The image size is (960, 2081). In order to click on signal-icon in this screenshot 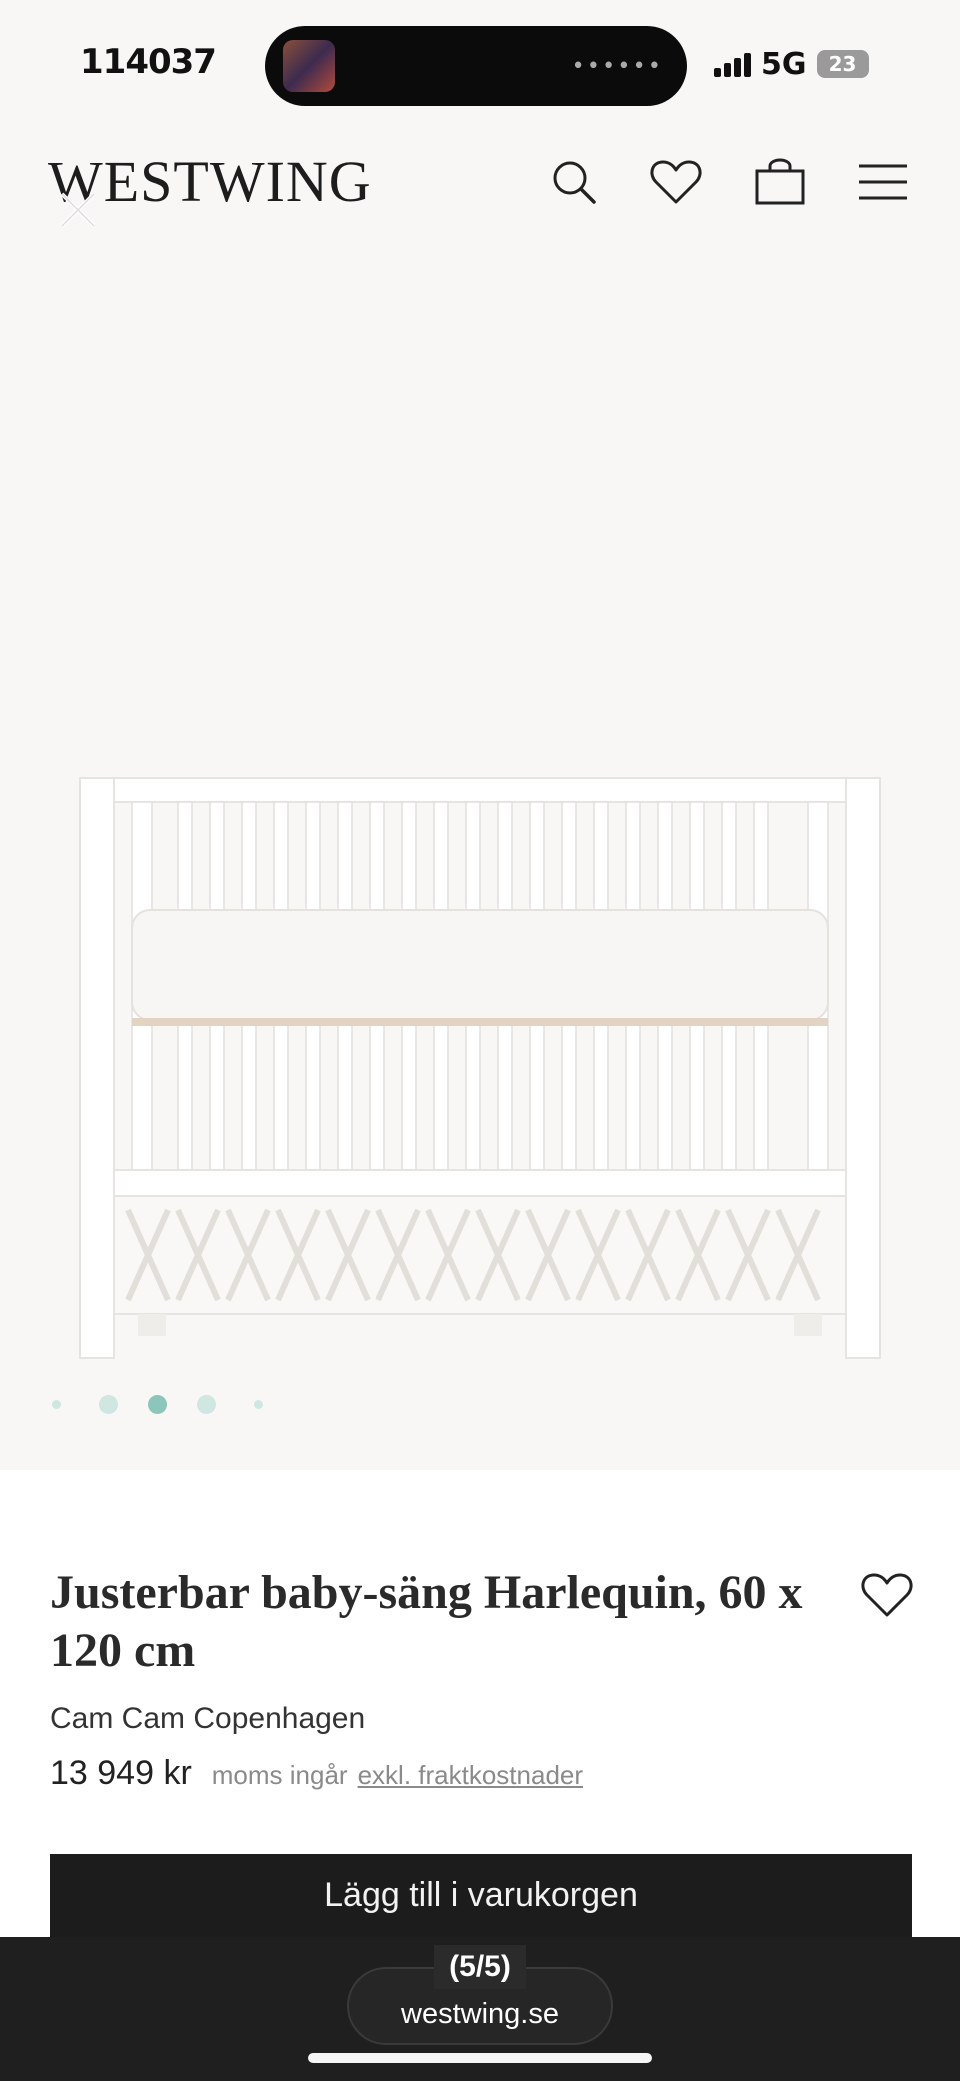, I will do `click(732, 64)`.